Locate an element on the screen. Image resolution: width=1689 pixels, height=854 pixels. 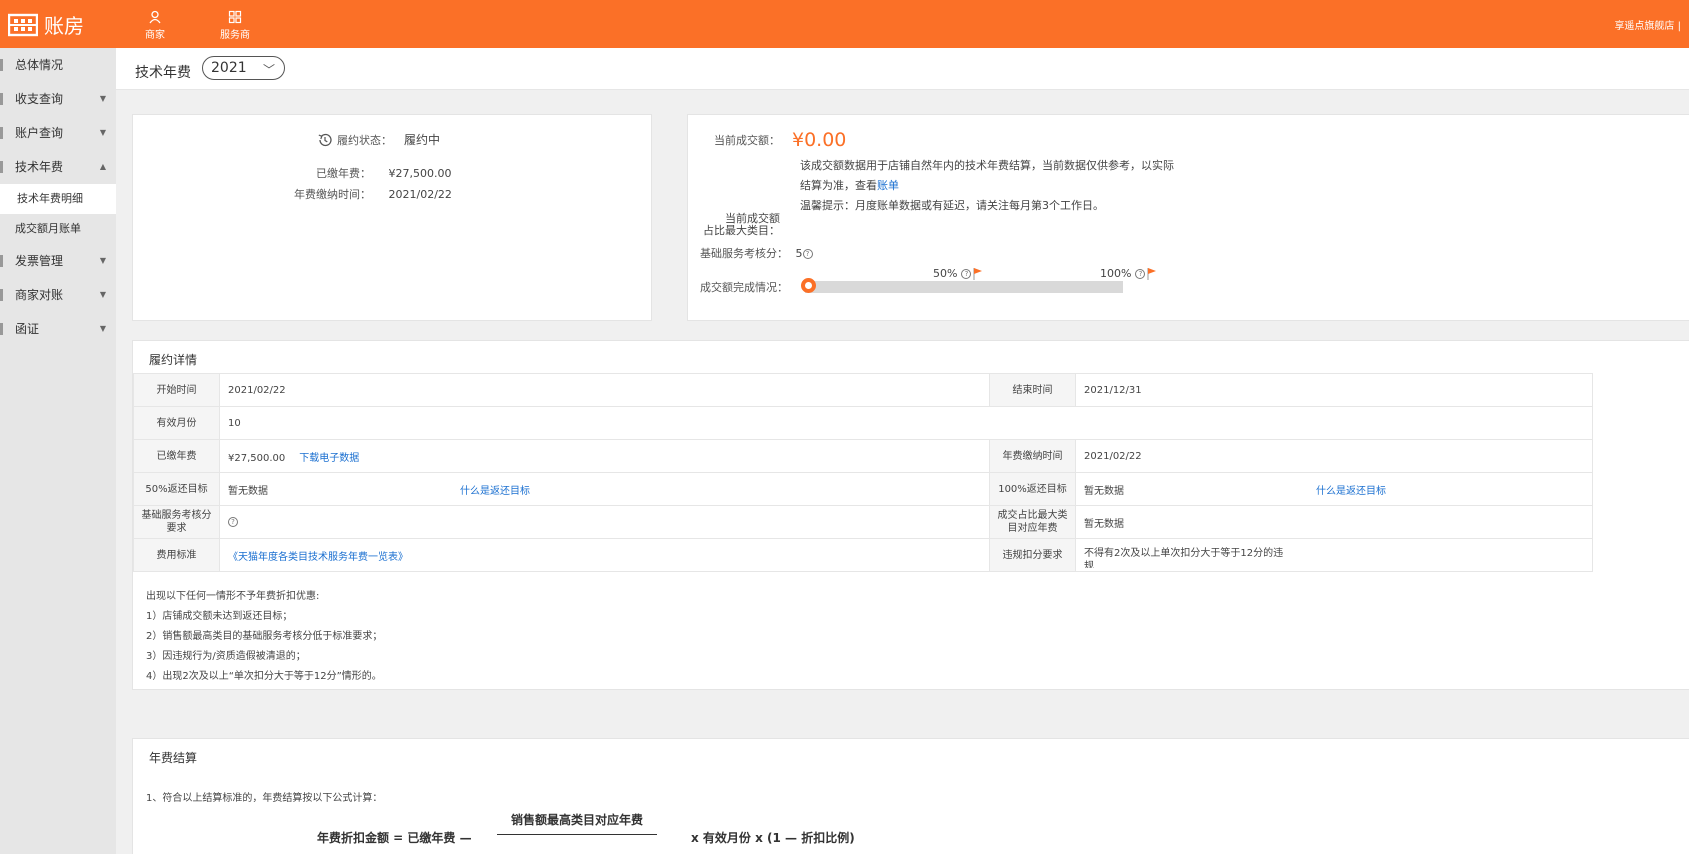
paid-value: ¥27,500.00 is located at coordinates (257, 458).